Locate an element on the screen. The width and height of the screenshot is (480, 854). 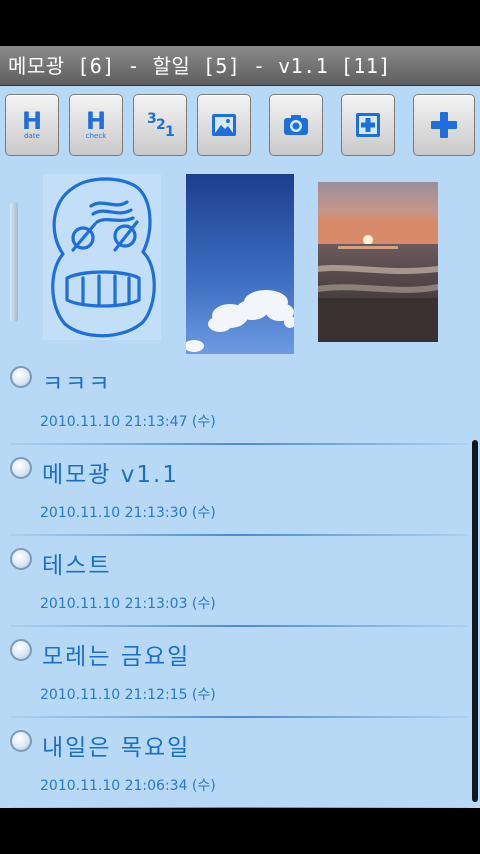
sunset-photo is located at coordinates (378, 262).